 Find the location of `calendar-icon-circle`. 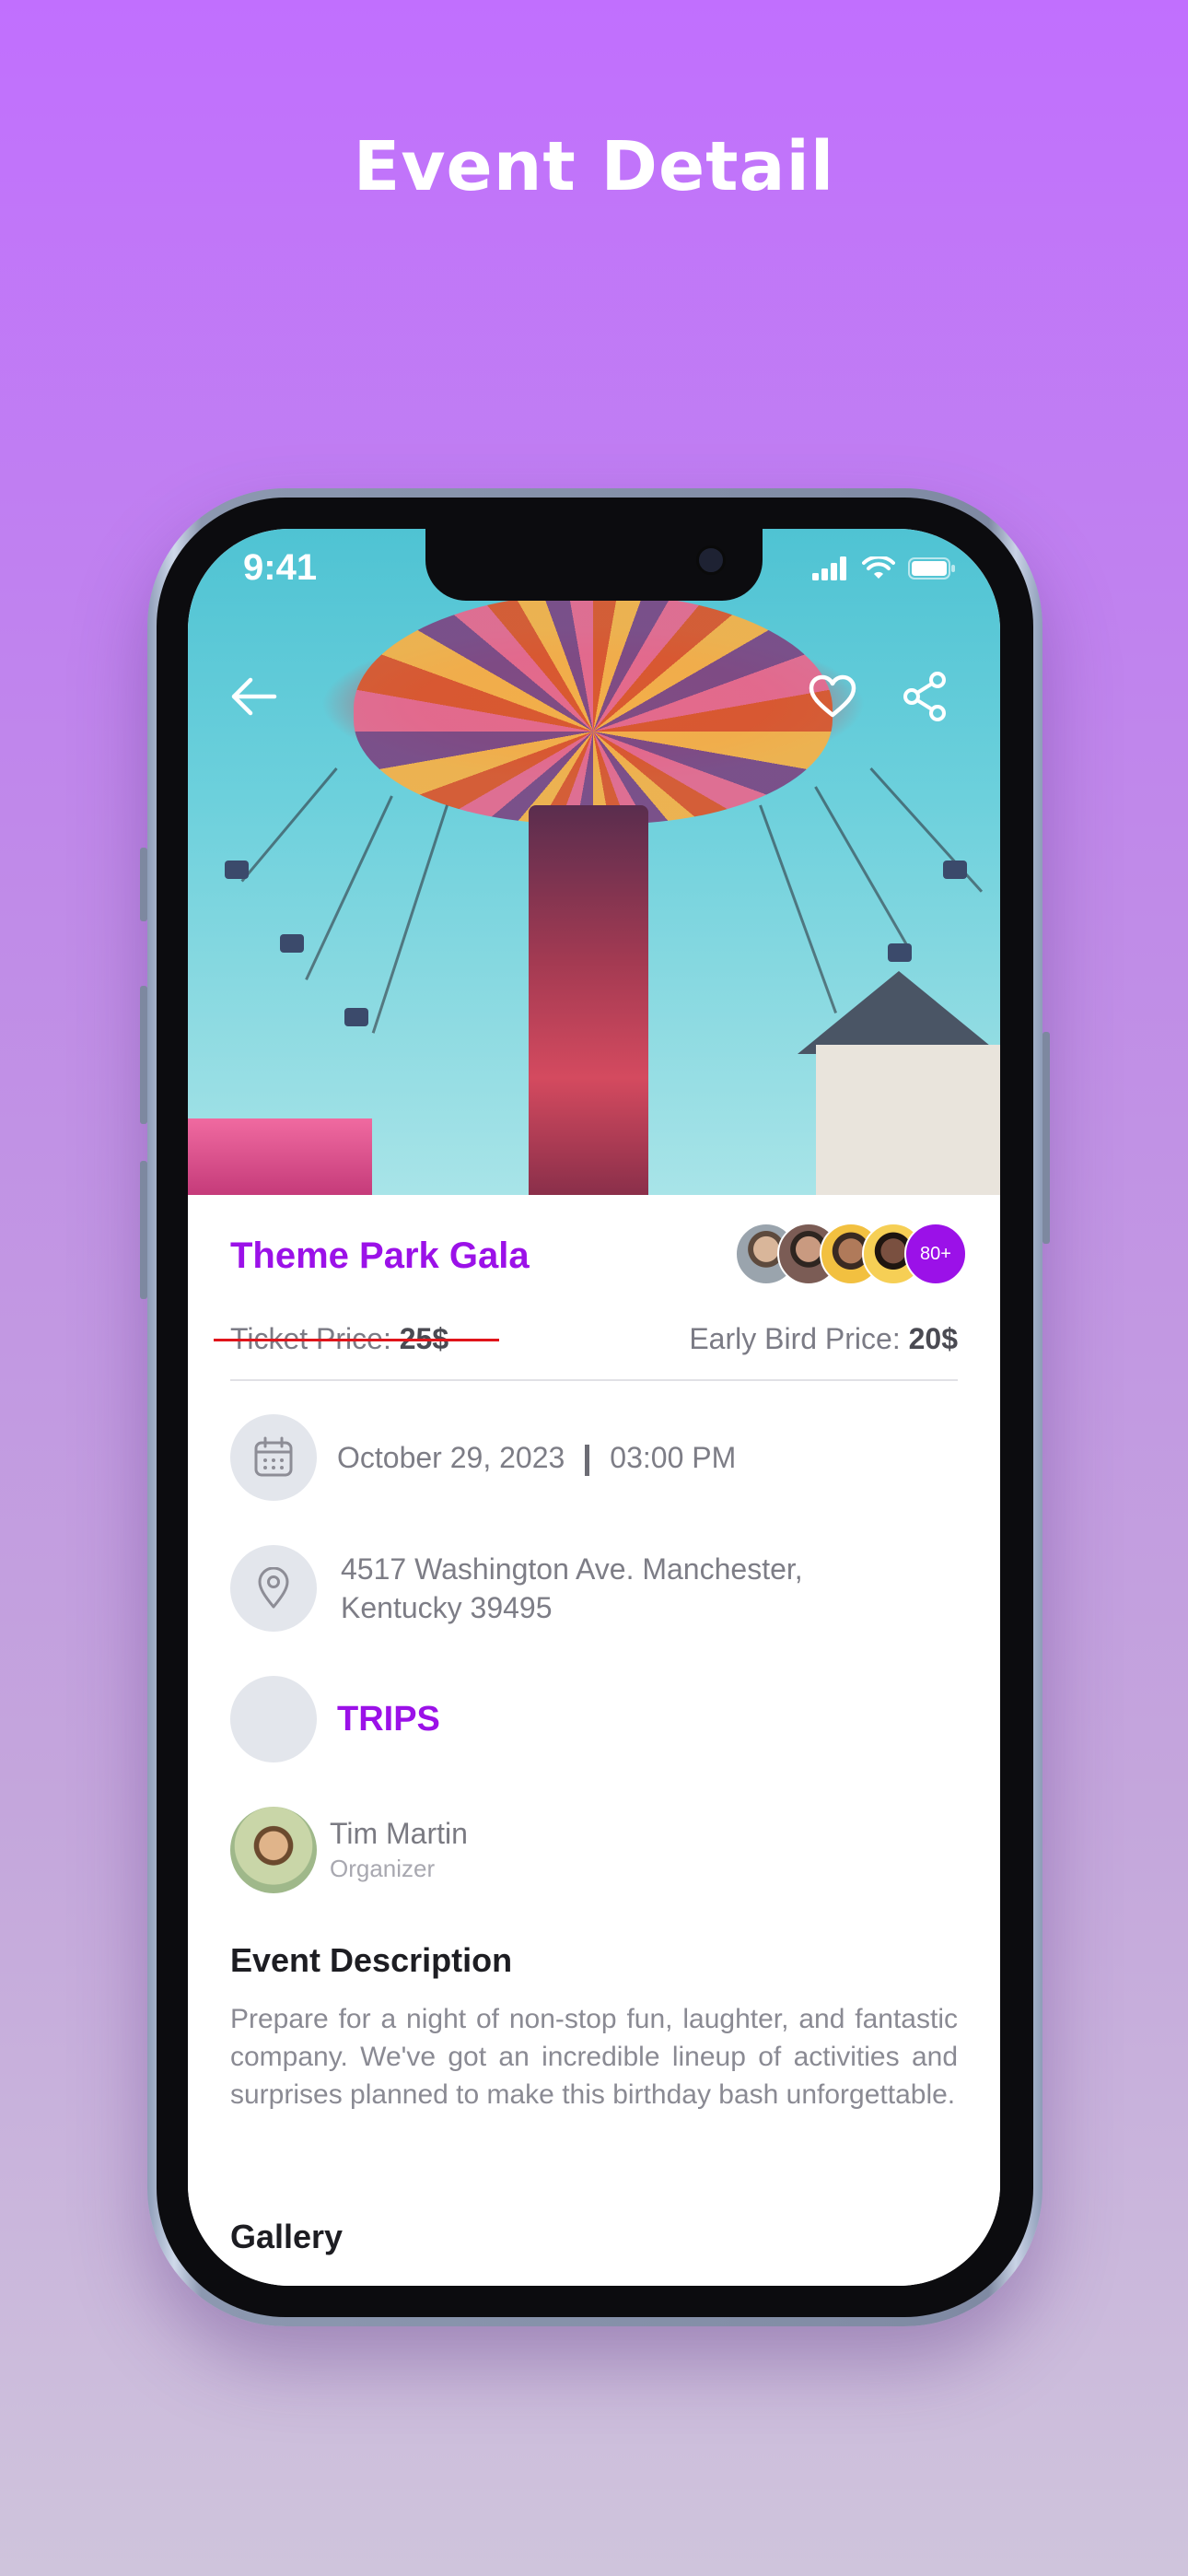

calendar-icon-circle is located at coordinates (273, 1457).